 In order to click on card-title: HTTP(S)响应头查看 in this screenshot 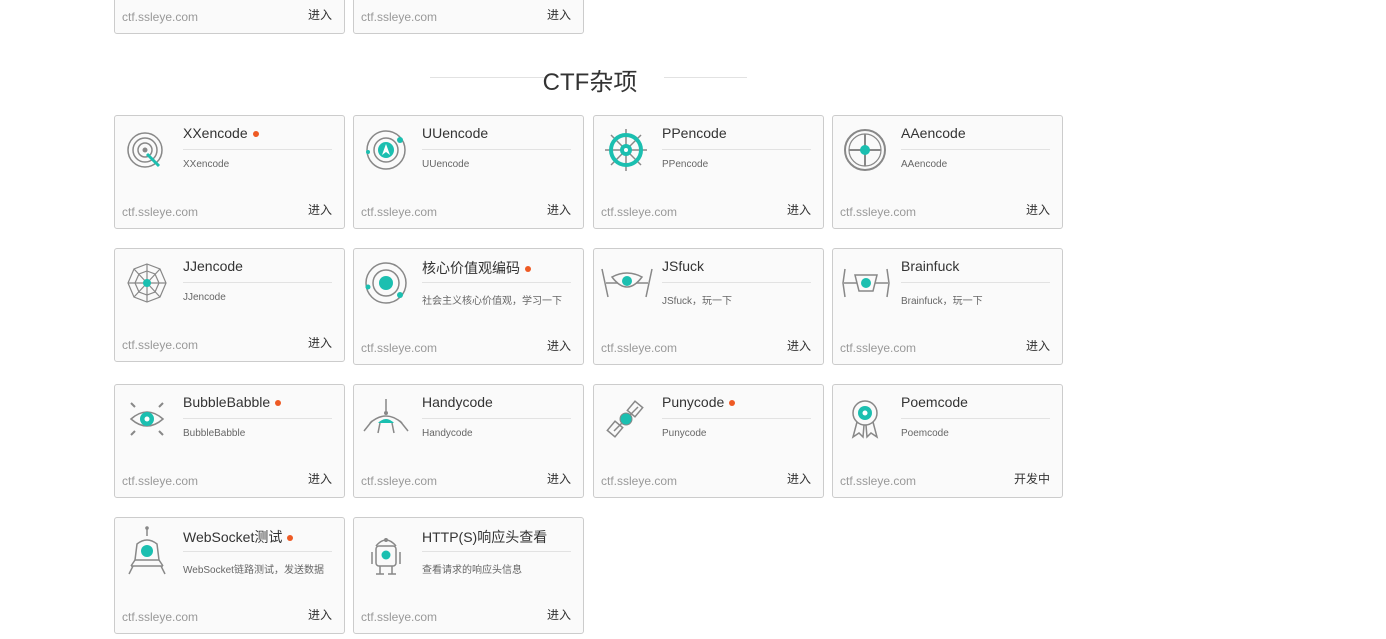, I will do `click(485, 537)`.